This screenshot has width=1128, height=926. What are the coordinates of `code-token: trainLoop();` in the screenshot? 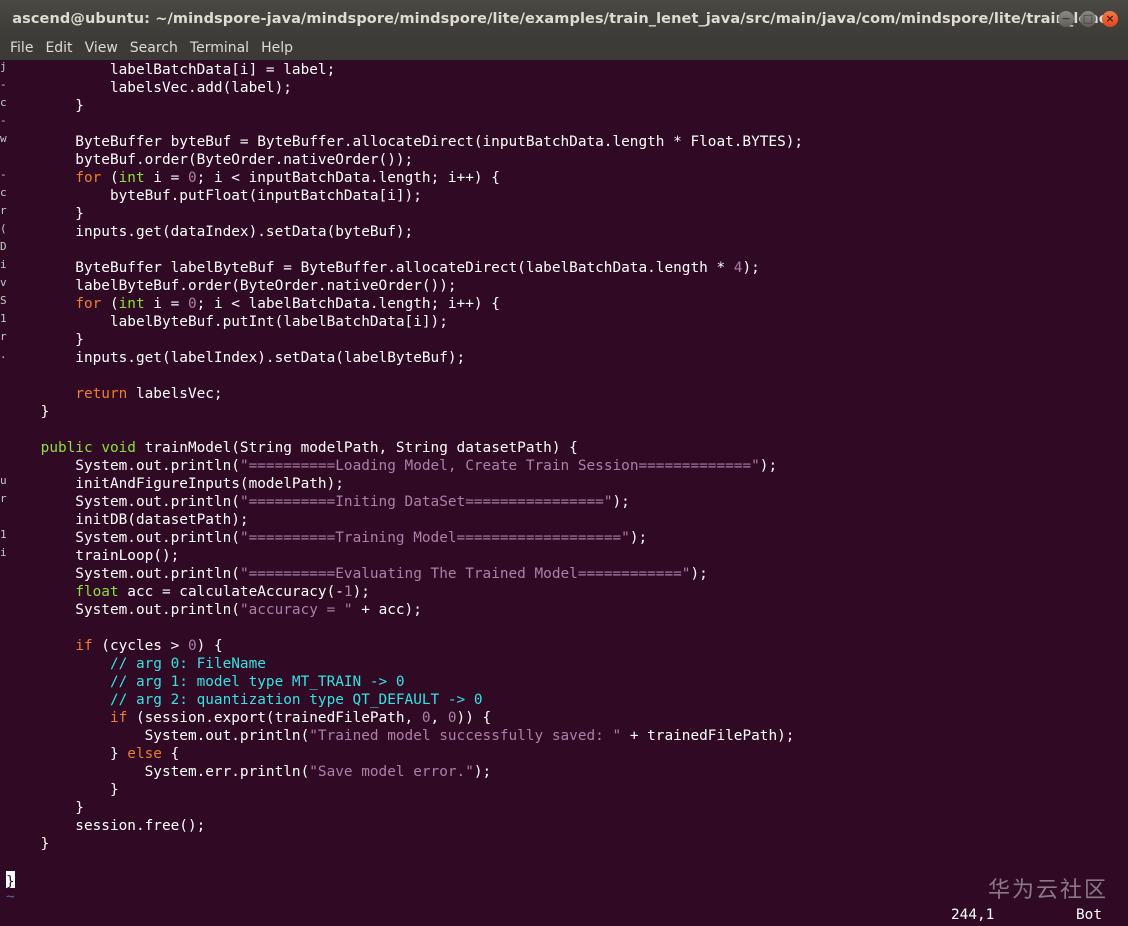 It's located at (93, 556).